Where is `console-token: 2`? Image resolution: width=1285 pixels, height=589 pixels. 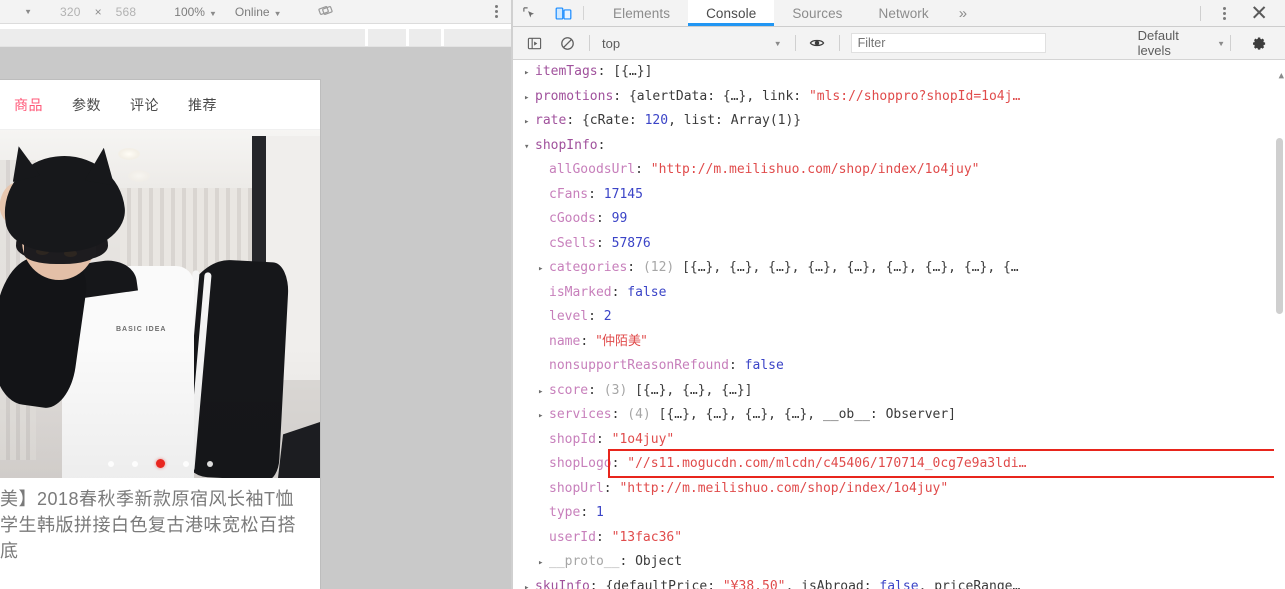
console-token: 2 is located at coordinates (607, 316).